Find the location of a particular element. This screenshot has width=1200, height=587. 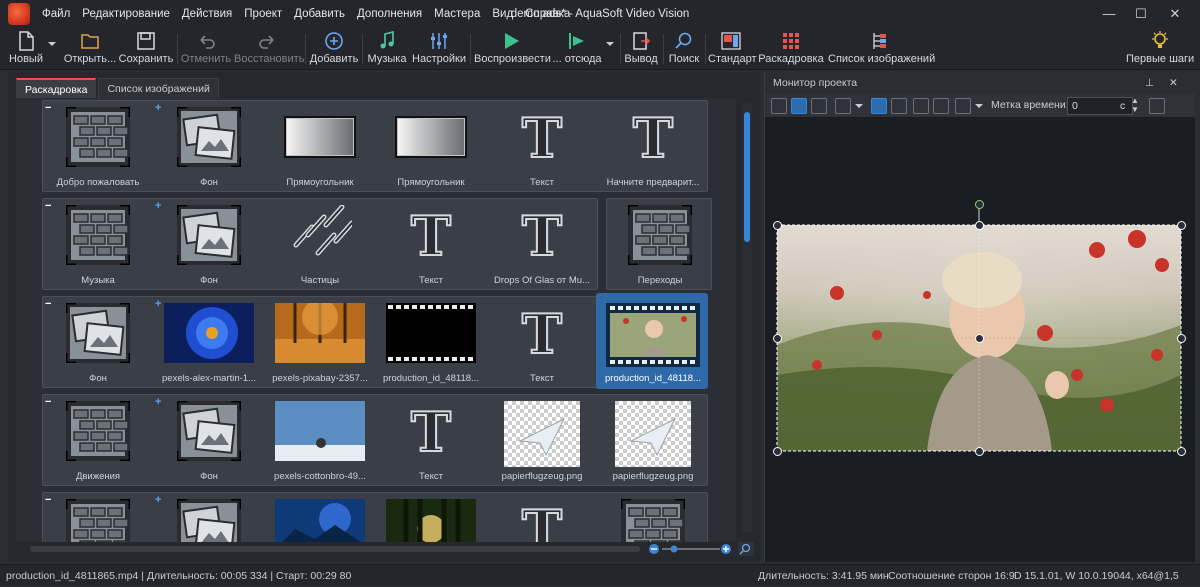

menu-item-4: Добавить is located at coordinates (319, 14).